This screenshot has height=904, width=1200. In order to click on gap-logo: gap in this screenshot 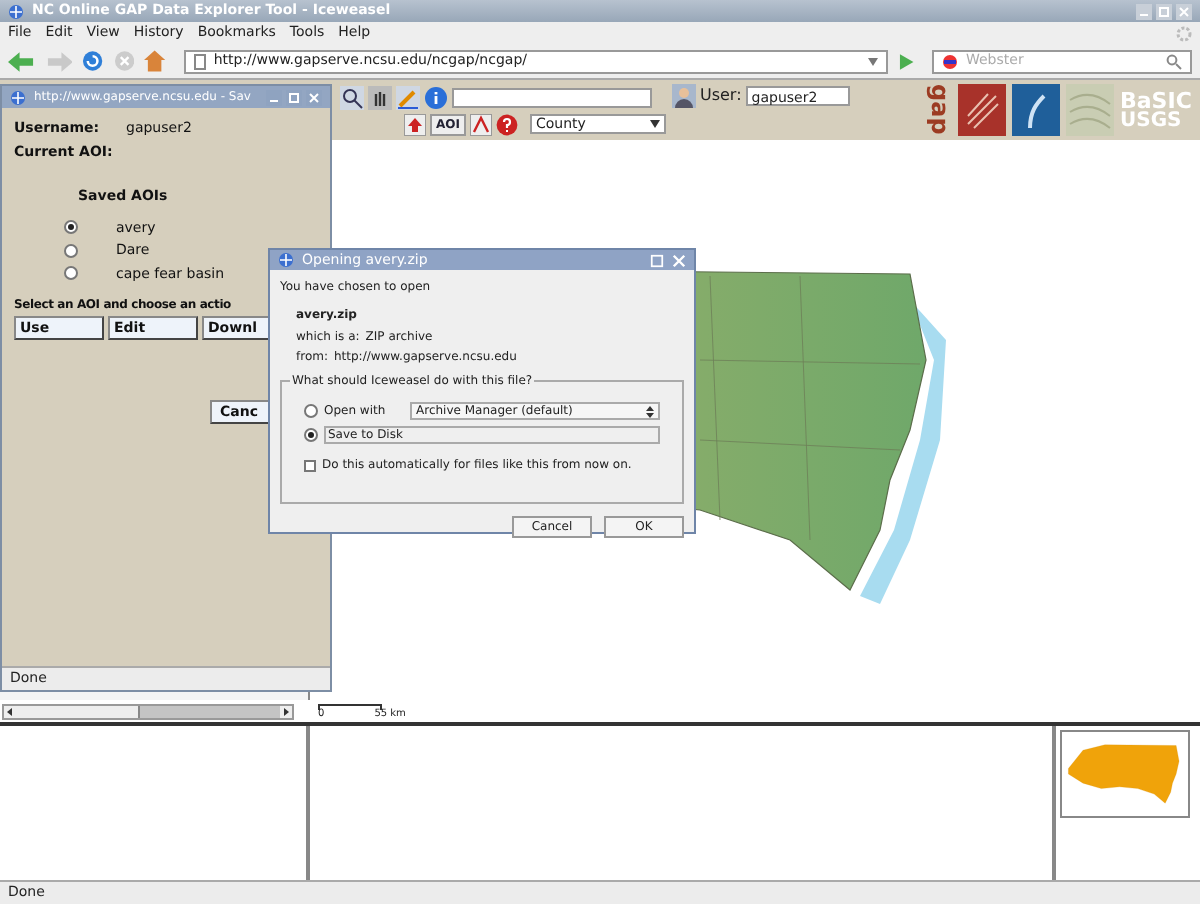, I will do `click(940, 110)`.